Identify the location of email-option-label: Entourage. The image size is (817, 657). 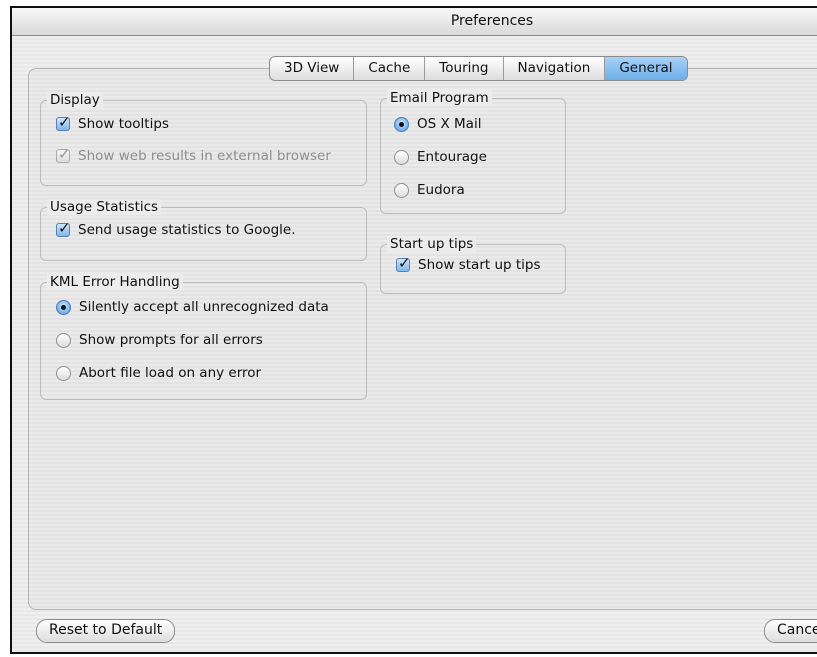
(452, 157).